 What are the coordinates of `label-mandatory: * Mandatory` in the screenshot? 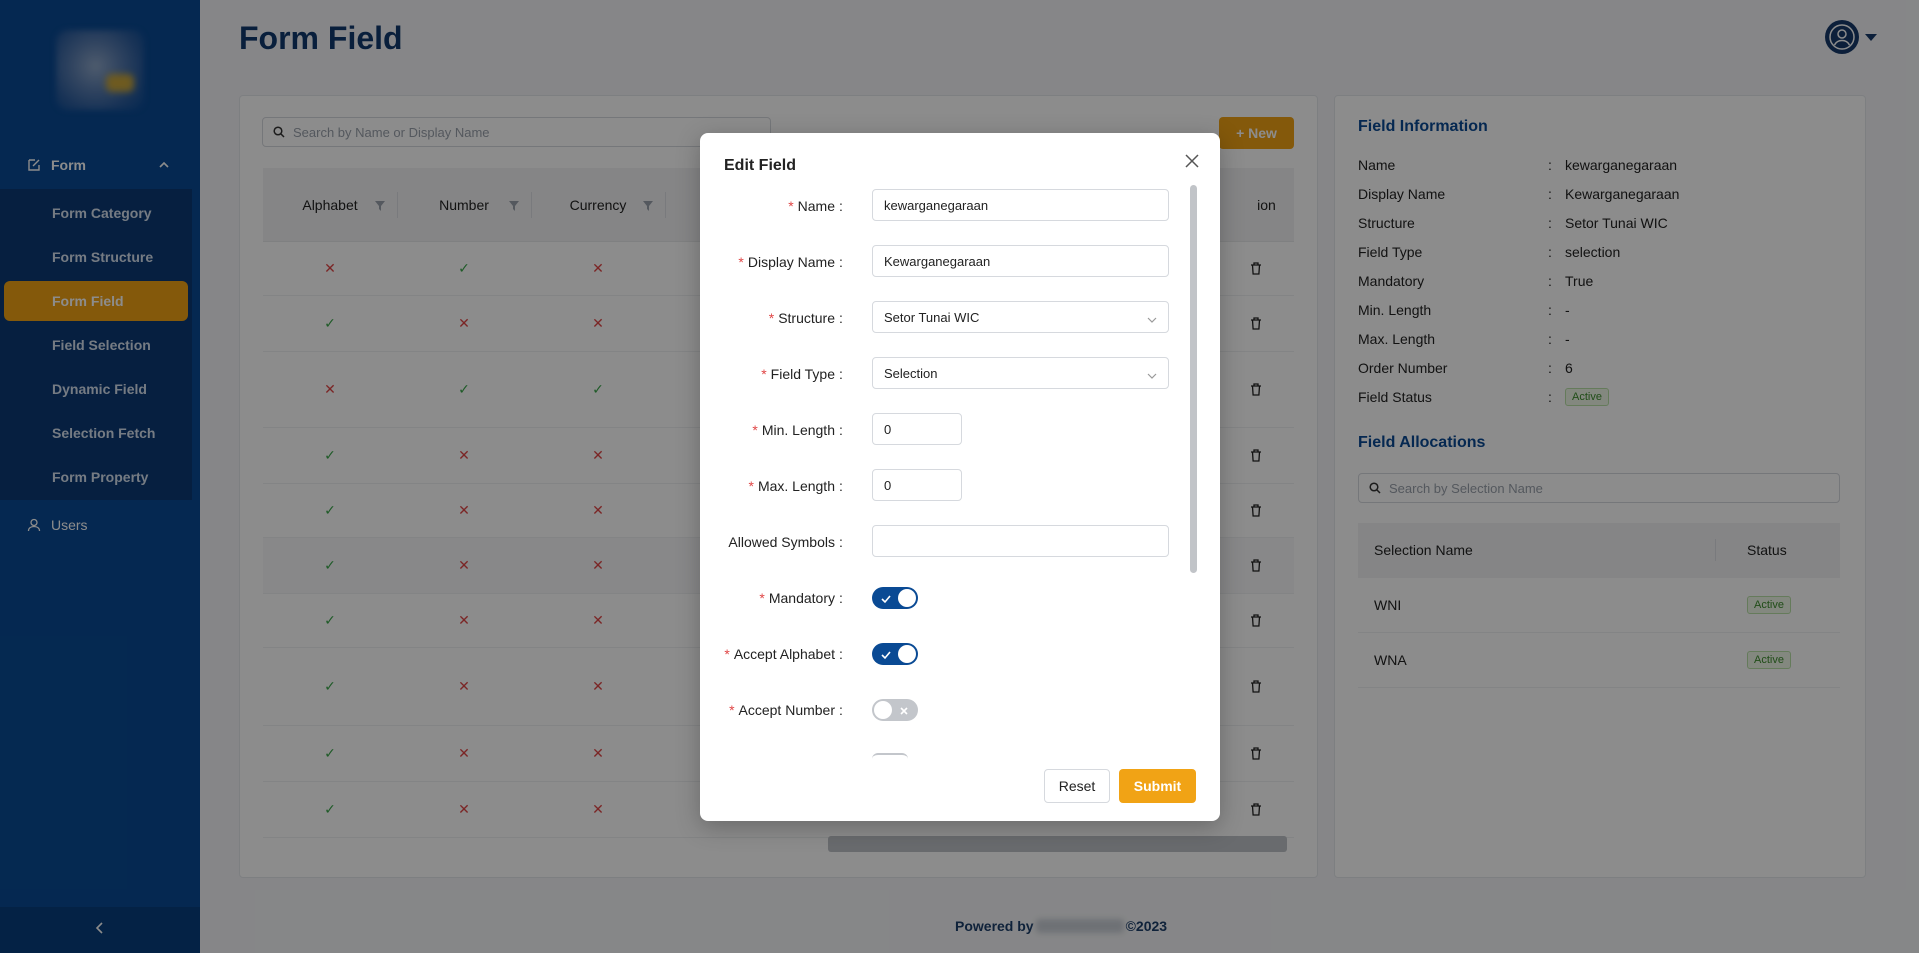 It's located at (797, 598).